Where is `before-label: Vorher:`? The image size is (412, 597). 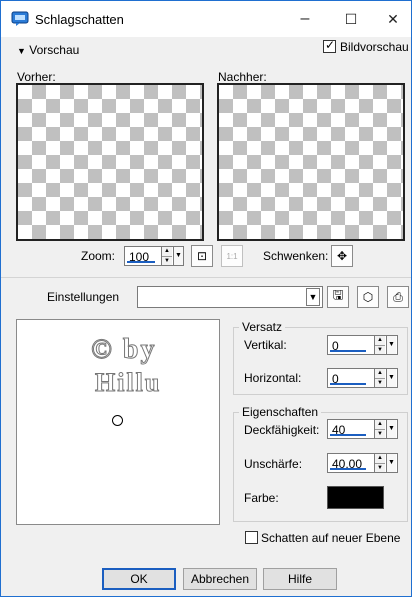
before-label: Vorher: is located at coordinates (36, 77).